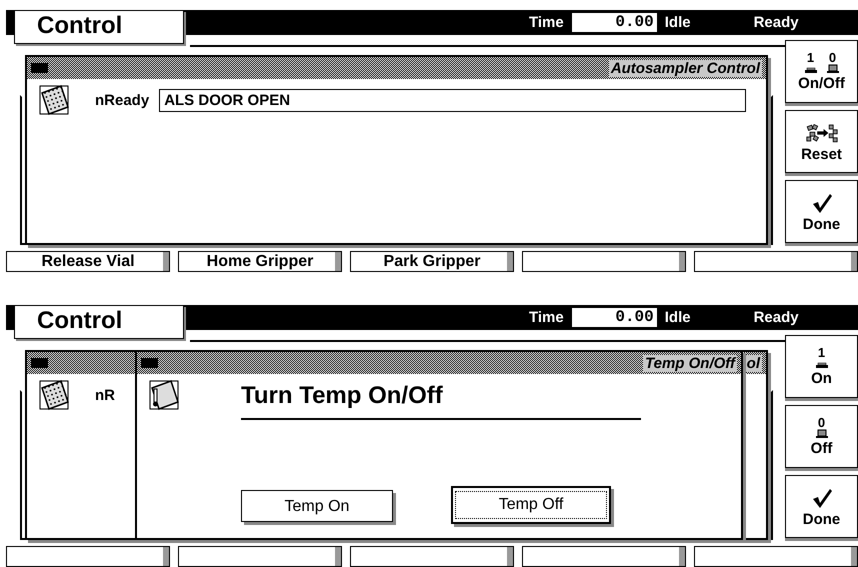 The width and height of the screenshot is (858, 567). I want to click on field-label: nReady, so click(122, 100).